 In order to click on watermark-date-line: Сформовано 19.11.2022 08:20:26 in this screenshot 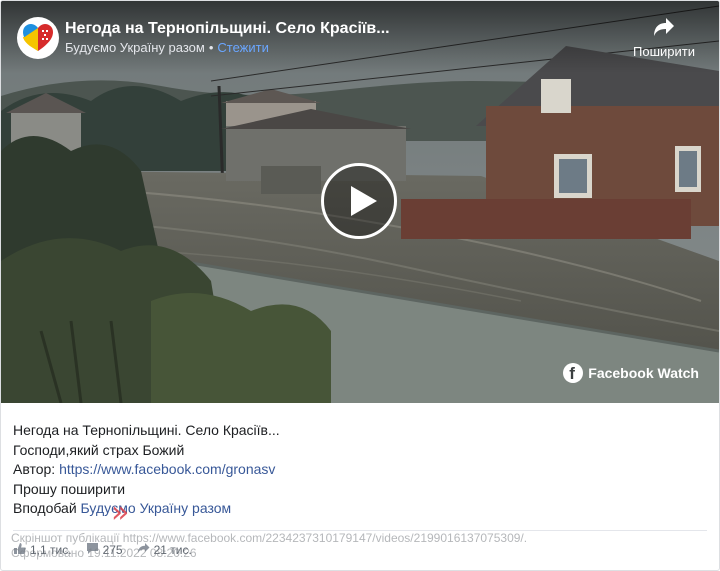, I will do `click(104, 553)`.